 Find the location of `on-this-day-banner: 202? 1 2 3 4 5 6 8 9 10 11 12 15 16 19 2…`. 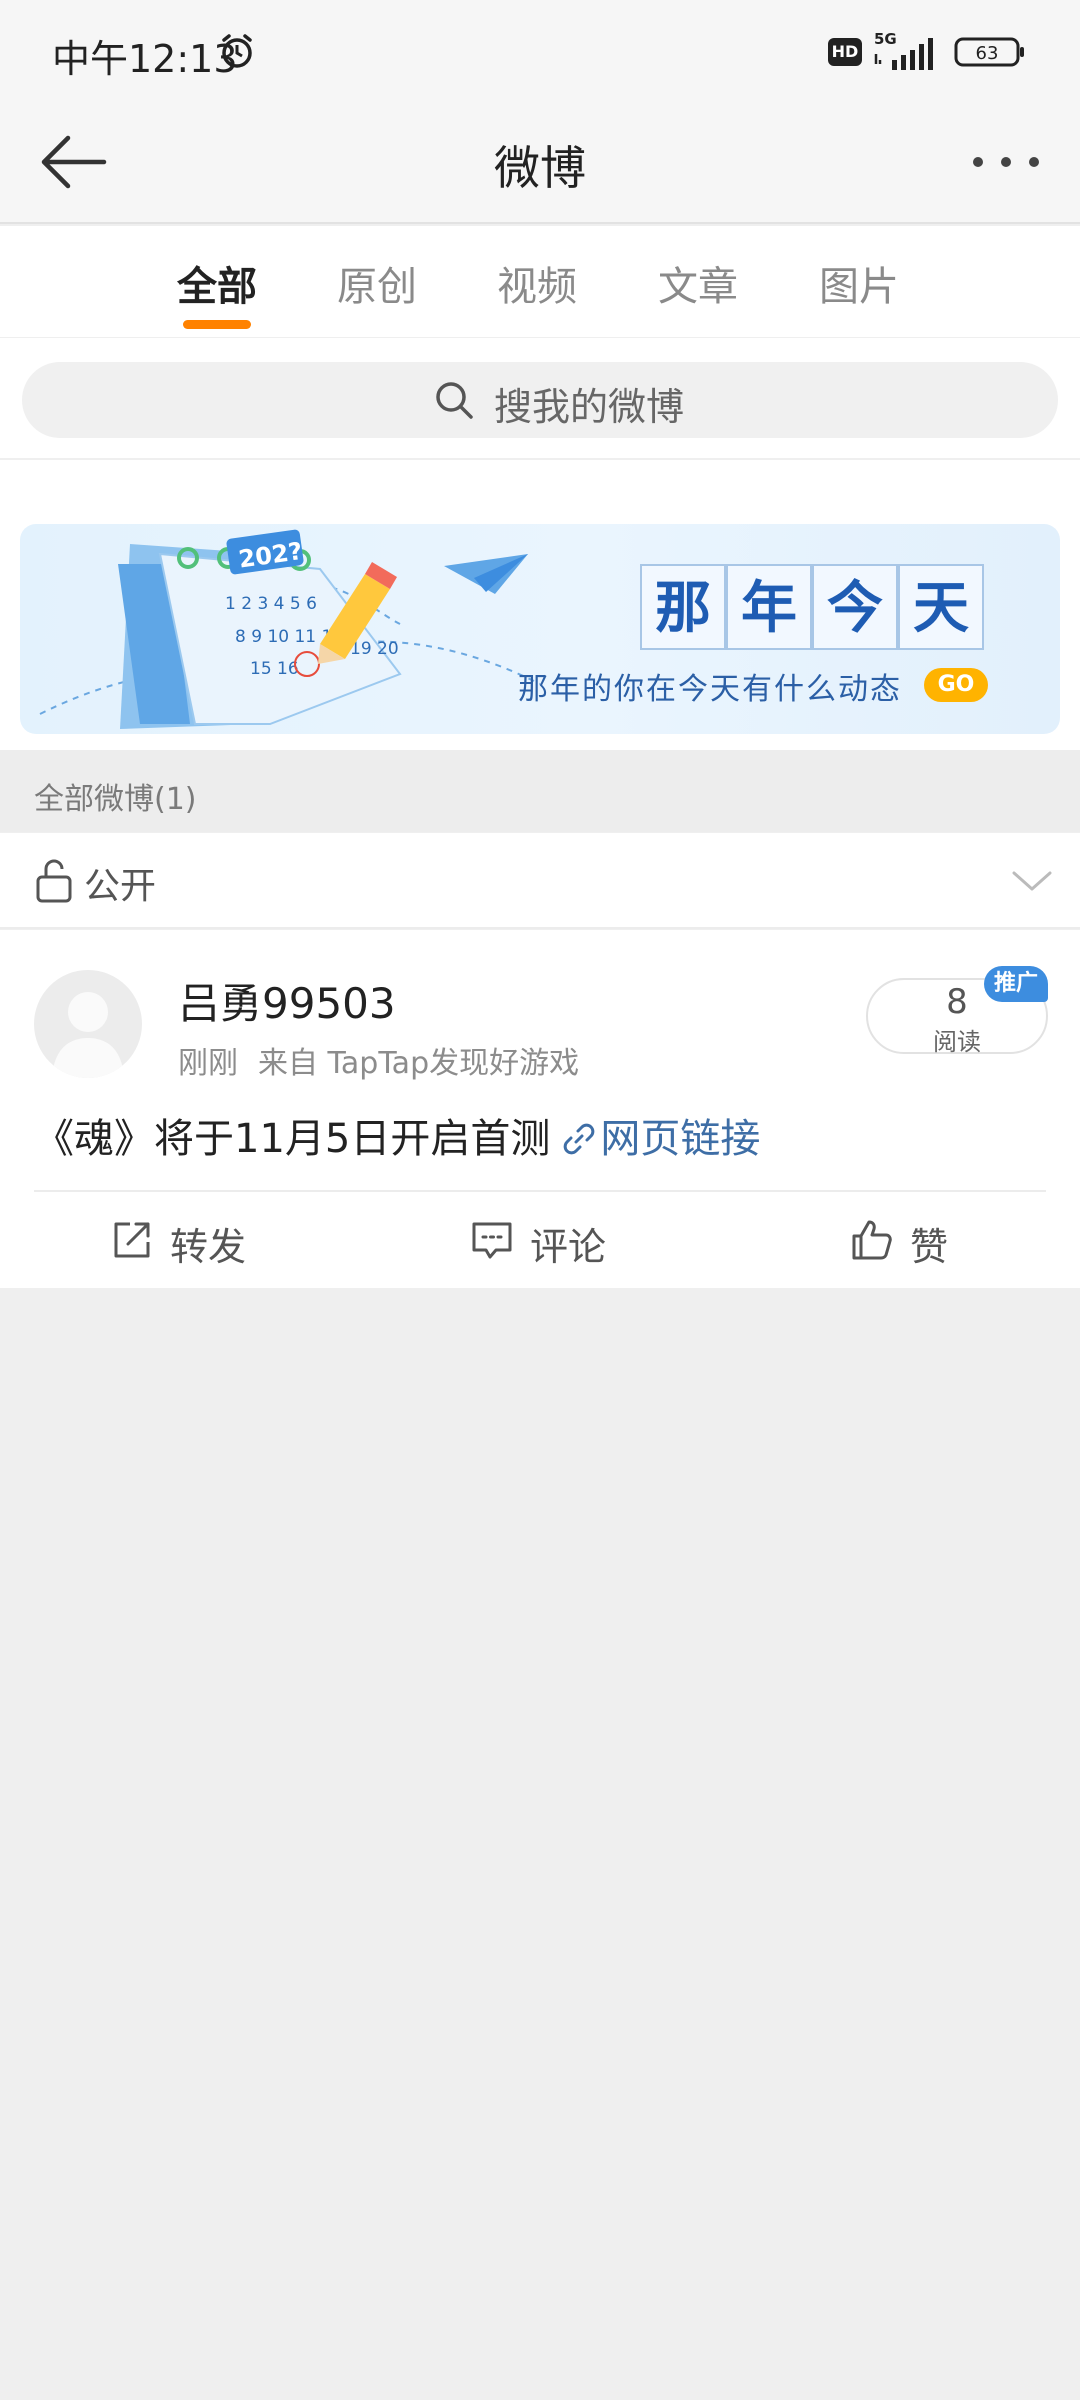

on-this-day-banner: 202? 1 2 3 4 5 6 8 9 10 11 12 15 16 19 2… is located at coordinates (540, 629).